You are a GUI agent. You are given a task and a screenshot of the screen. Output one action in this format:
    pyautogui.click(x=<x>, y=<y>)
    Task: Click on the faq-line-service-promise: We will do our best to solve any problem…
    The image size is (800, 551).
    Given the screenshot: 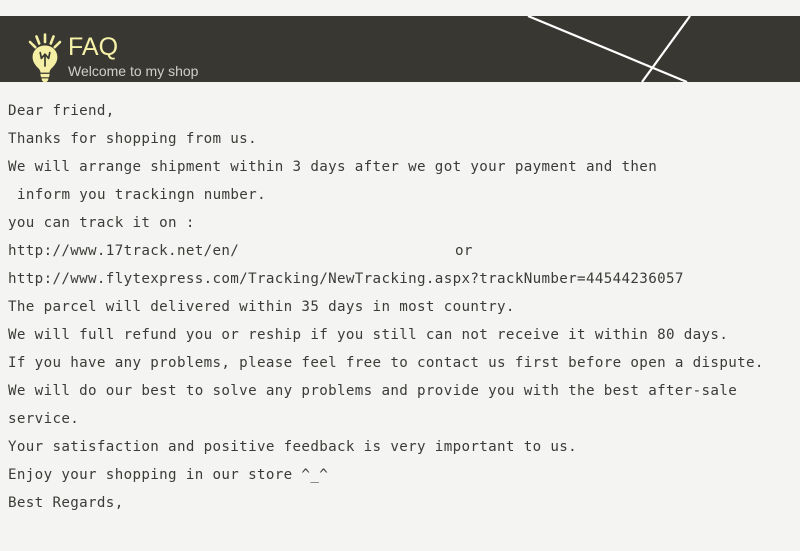 What is the action you would take?
    pyautogui.click(x=373, y=391)
    